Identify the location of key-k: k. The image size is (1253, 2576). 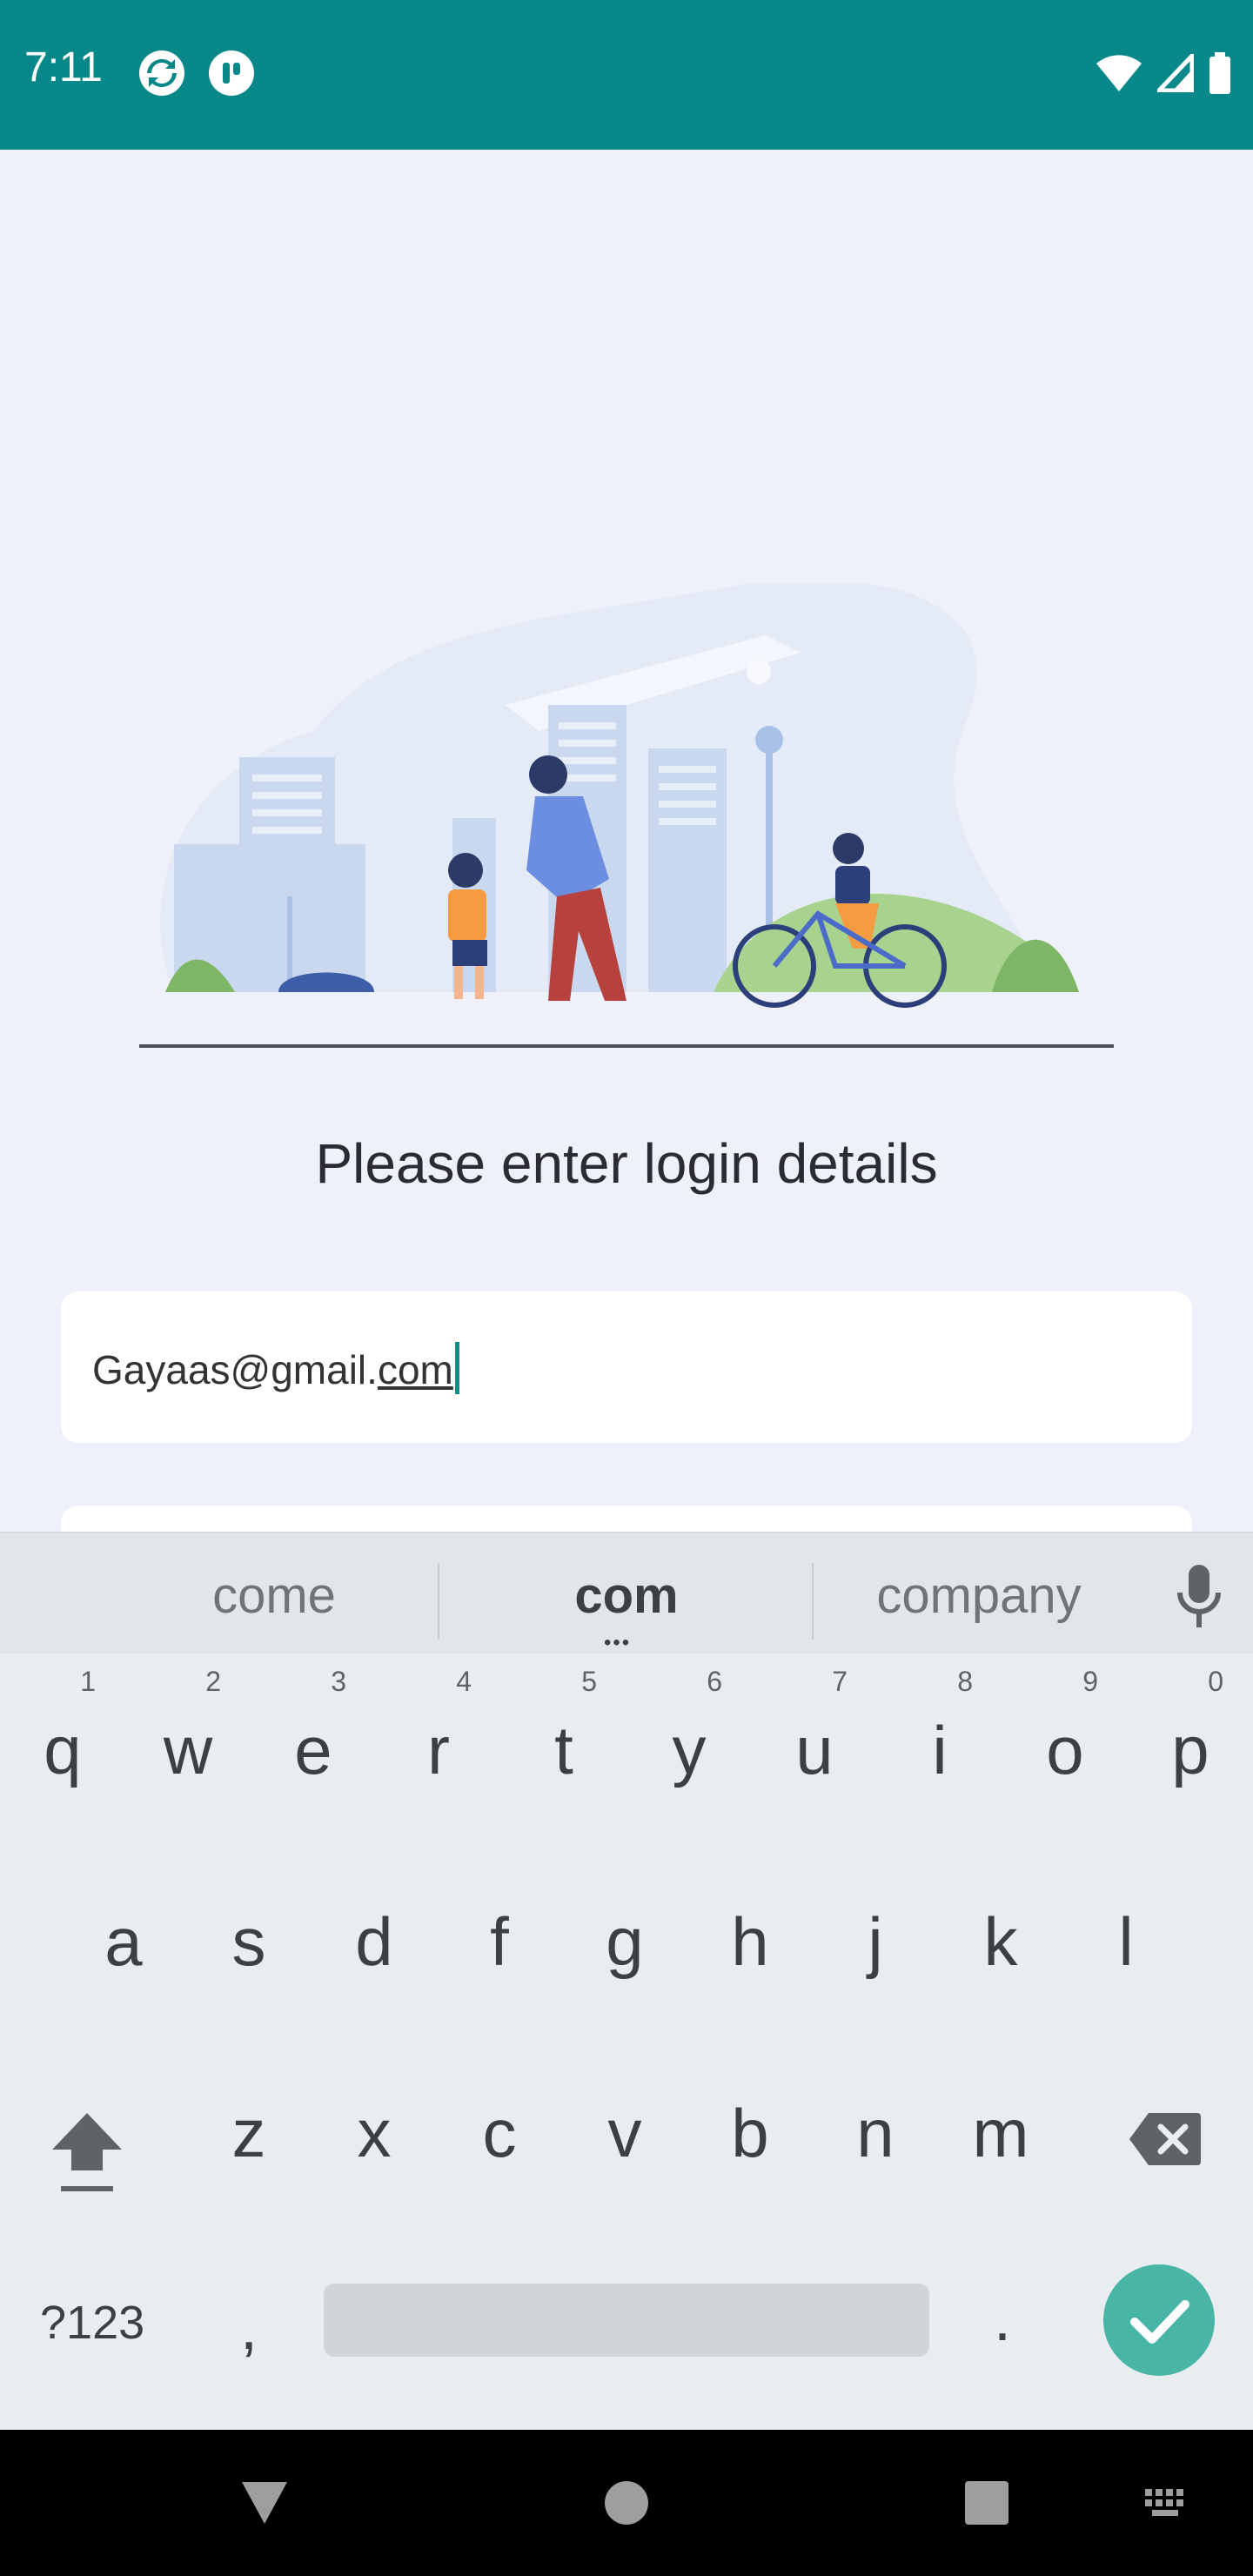
(1001, 1928).